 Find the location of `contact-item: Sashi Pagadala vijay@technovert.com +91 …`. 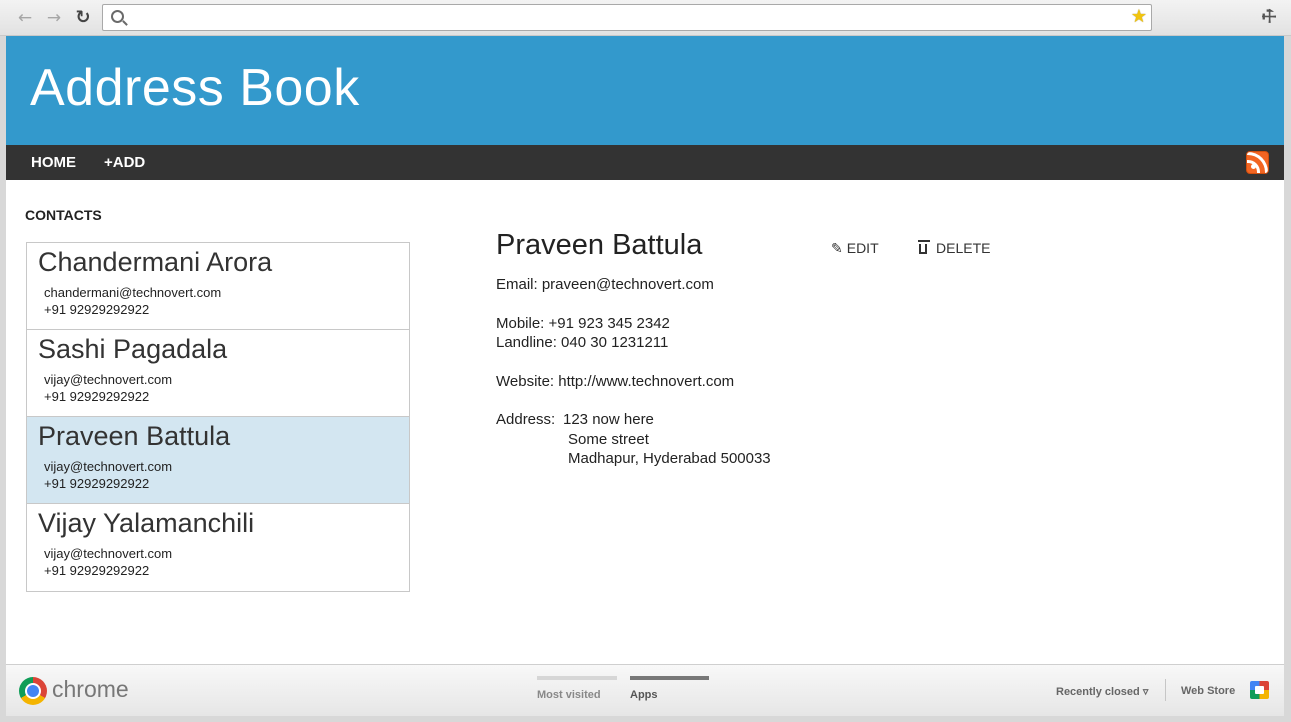

contact-item: Sashi Pagadala vijay@technovert.com +91 … is located at coordinates (218, 373).